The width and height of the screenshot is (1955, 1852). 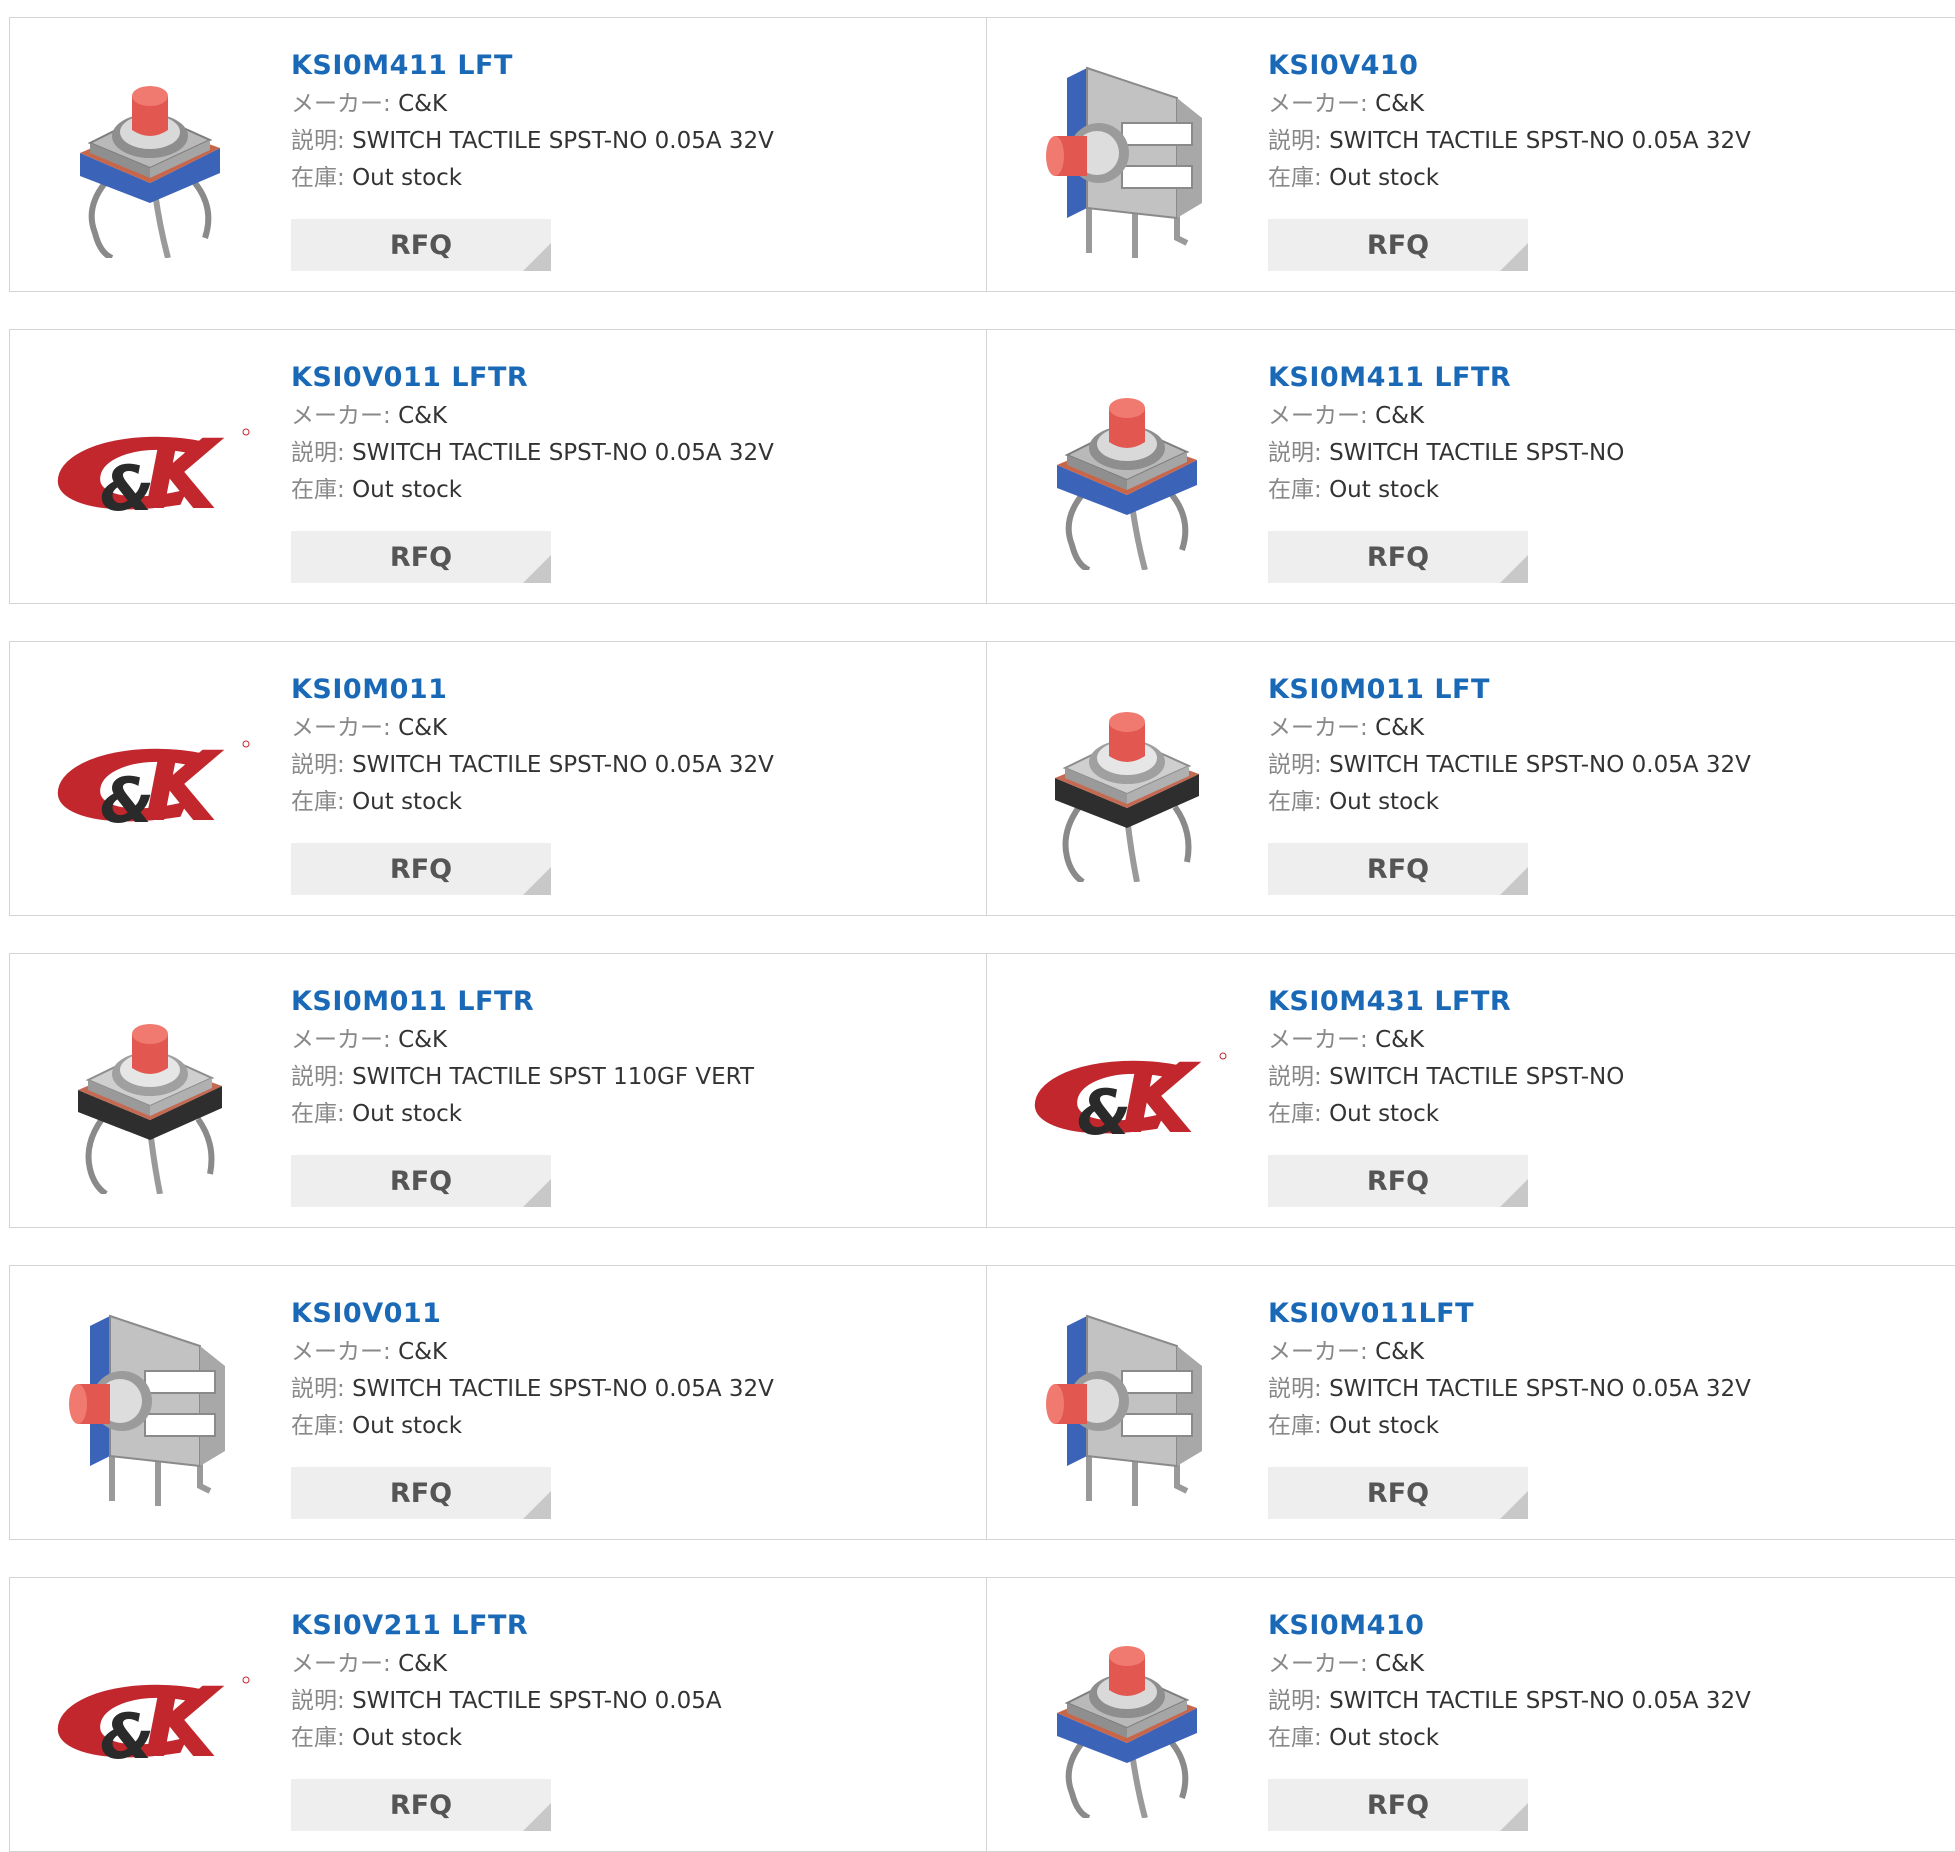 What do you see at coordinates (1477, 453) in the screenshot?
I see `description-value: SWITCH TACTILE SPST-NO` at bounding box center [1477, 453].